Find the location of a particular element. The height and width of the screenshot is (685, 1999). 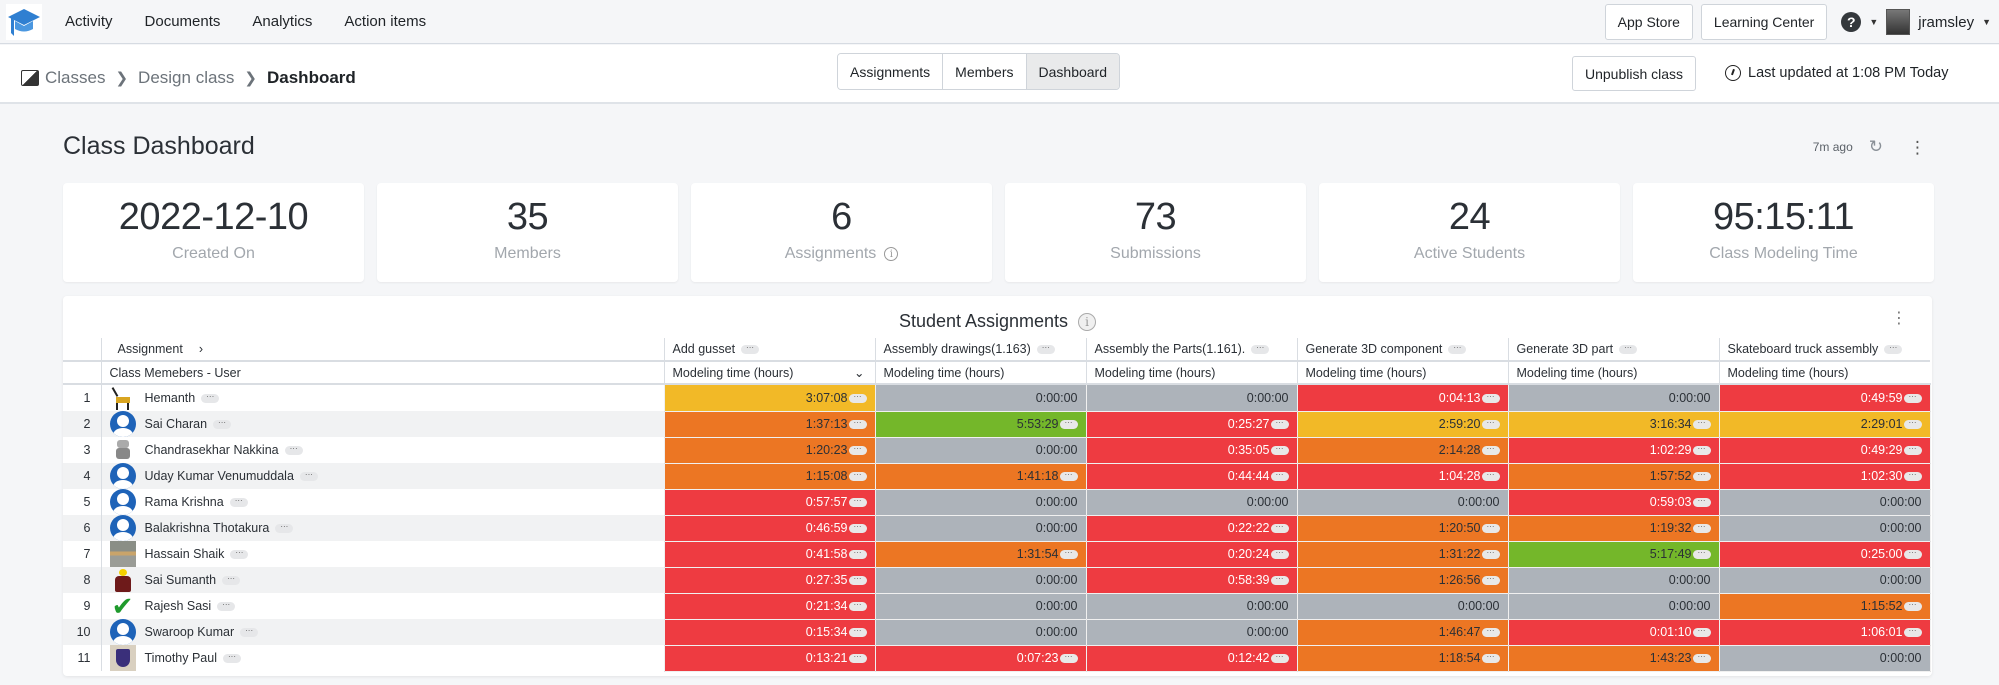

modeling-time-cell: 1:20:50 ··· is located at coordinates (1402, 528).